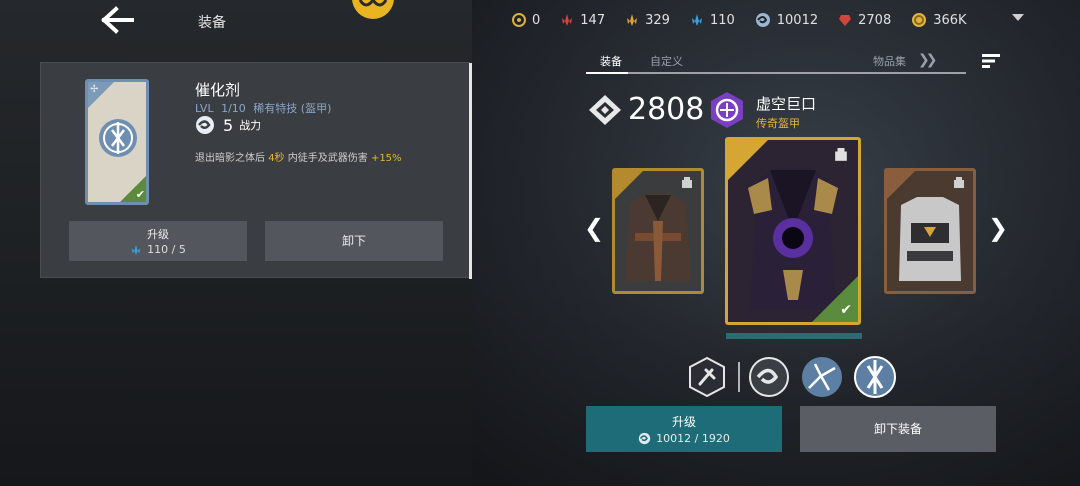 The width and height of the screenshot is (1080, 486). I want to click on desc-text: 退出暗影之体后, so click(230, 158).